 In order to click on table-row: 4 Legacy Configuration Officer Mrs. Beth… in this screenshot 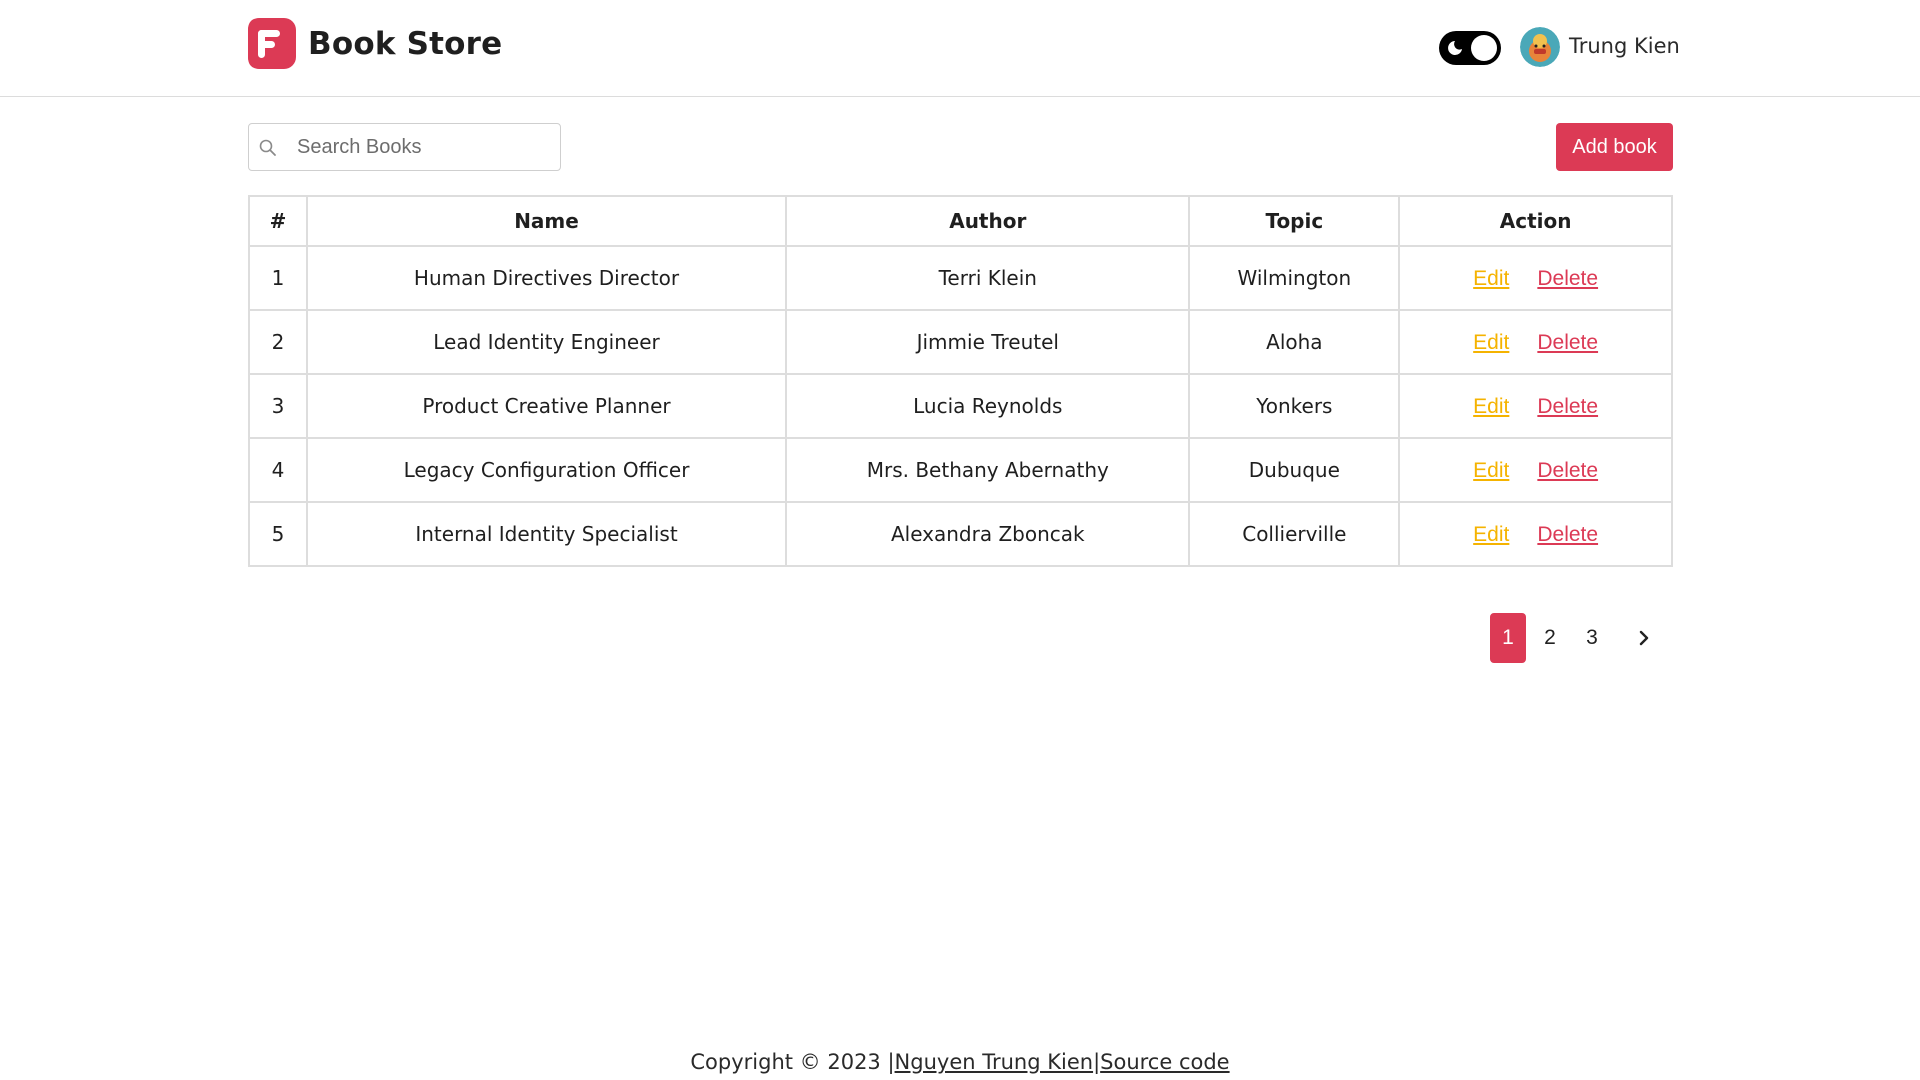, I will do `click(960, 470)`.